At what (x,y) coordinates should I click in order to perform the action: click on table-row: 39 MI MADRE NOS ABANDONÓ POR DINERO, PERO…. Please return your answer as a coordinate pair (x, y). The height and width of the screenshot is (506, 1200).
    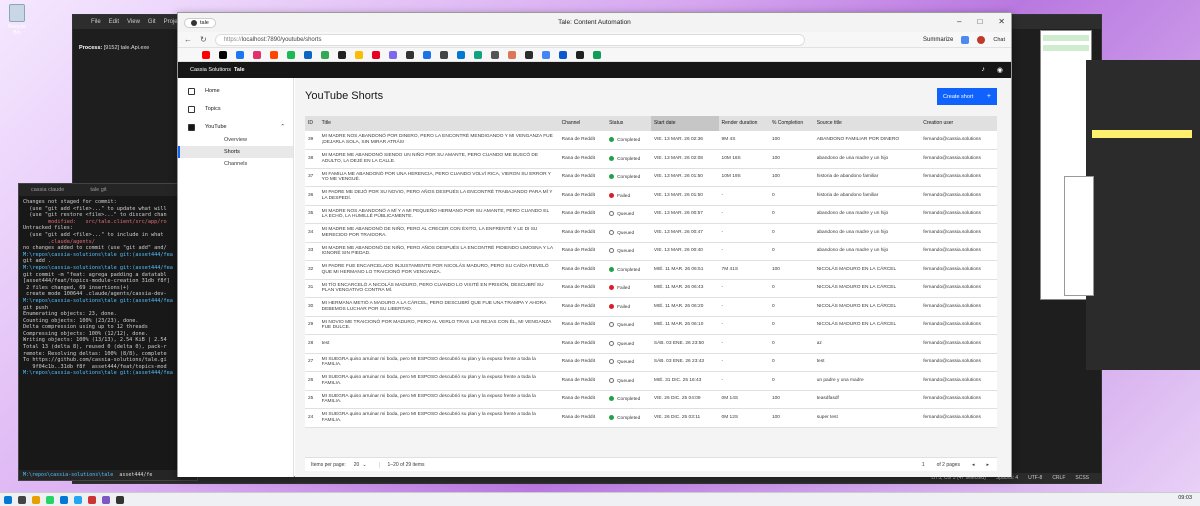
    Looking at the image, I should click on (651, 140).